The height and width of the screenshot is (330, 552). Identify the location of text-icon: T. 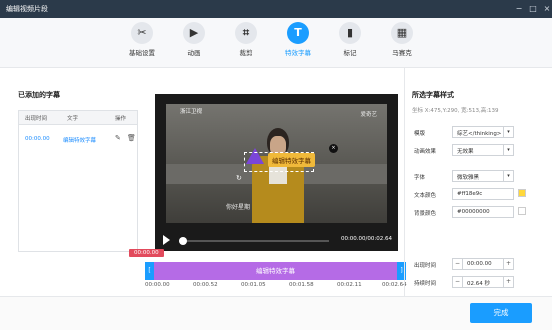
(298, 33).